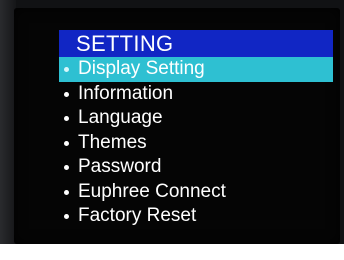  What do you see at coordinates (196, 94) in the screenshot?
I see `menu-item-information: Information` at bounding box center [196, 94].